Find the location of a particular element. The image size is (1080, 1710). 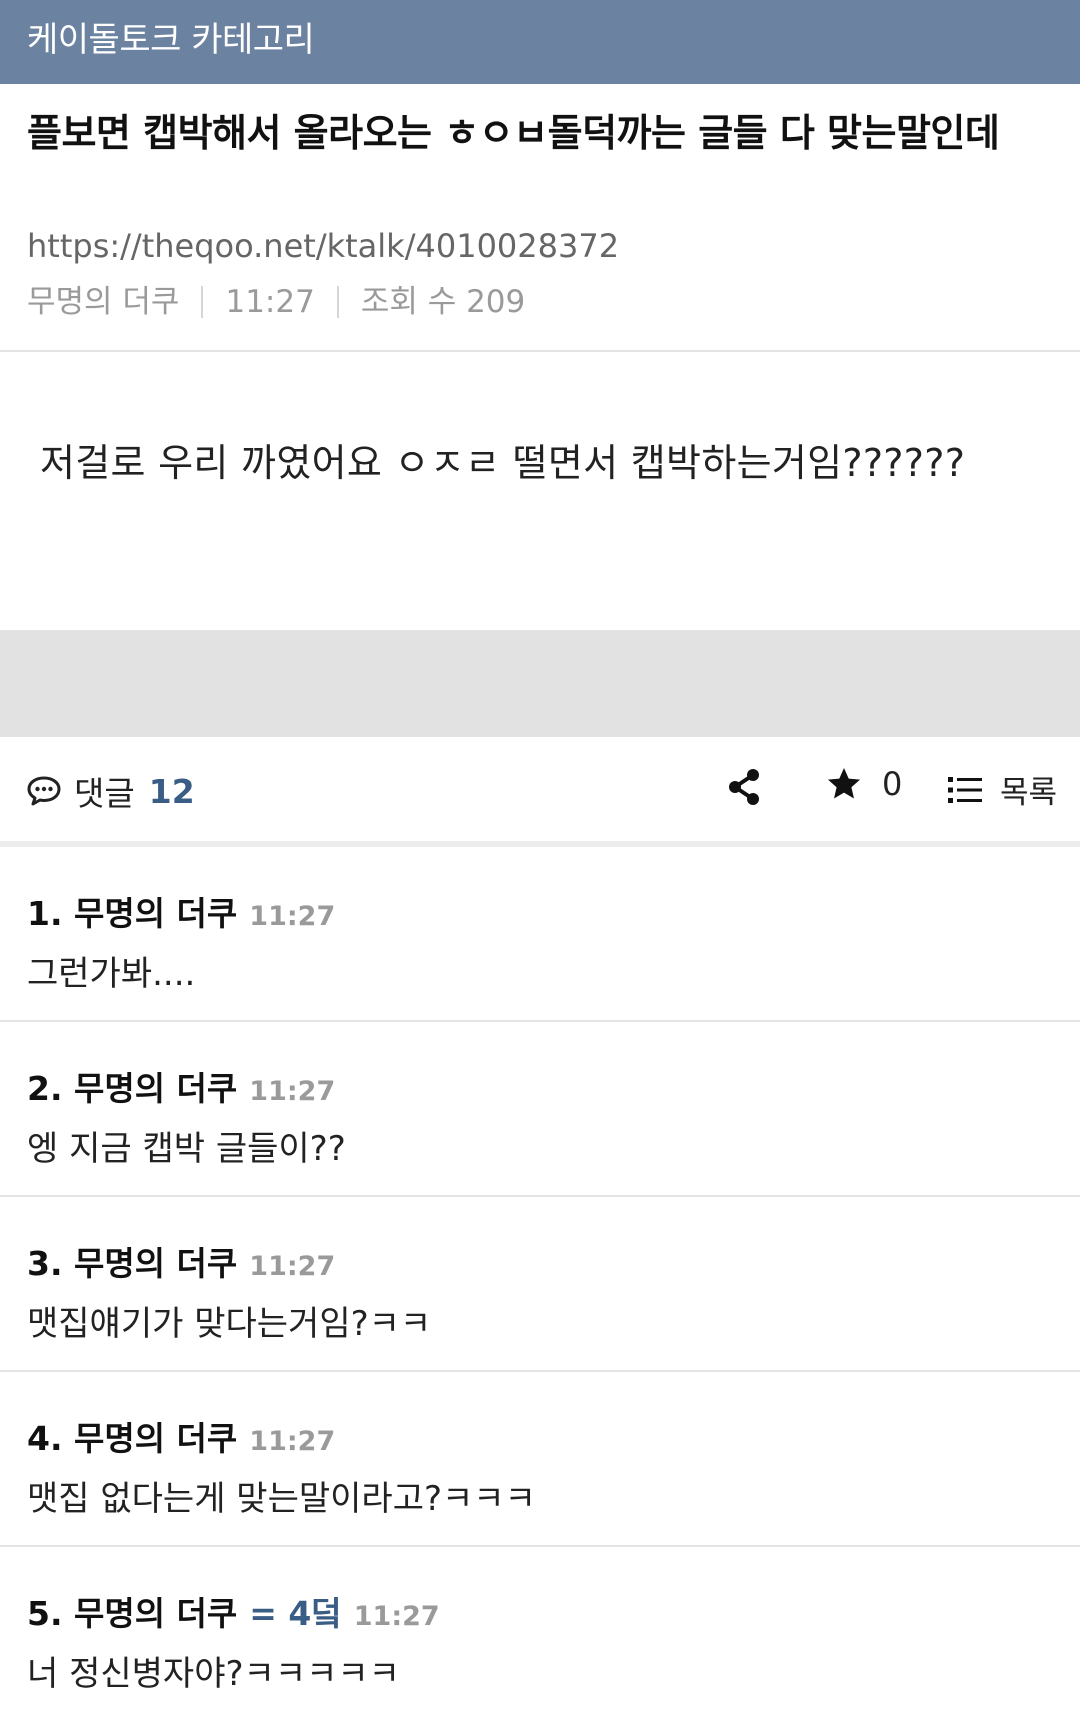

comment-header: 2. 무명의 더쿠 11:27 is located at coordinates (181, 1086).